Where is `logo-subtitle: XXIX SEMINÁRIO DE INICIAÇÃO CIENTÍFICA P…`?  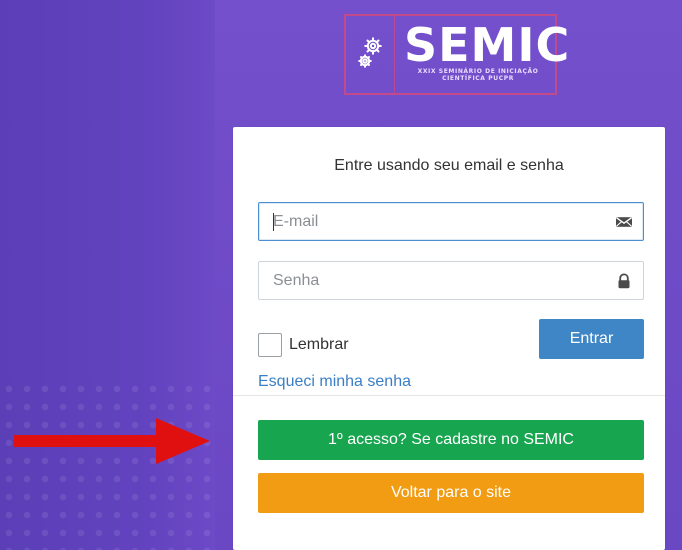
logo-subtitle: XXIX SEMINÁRIO DE INICIAÇÃO CIENTÍFICA P… is located at coordinates (478, 75).